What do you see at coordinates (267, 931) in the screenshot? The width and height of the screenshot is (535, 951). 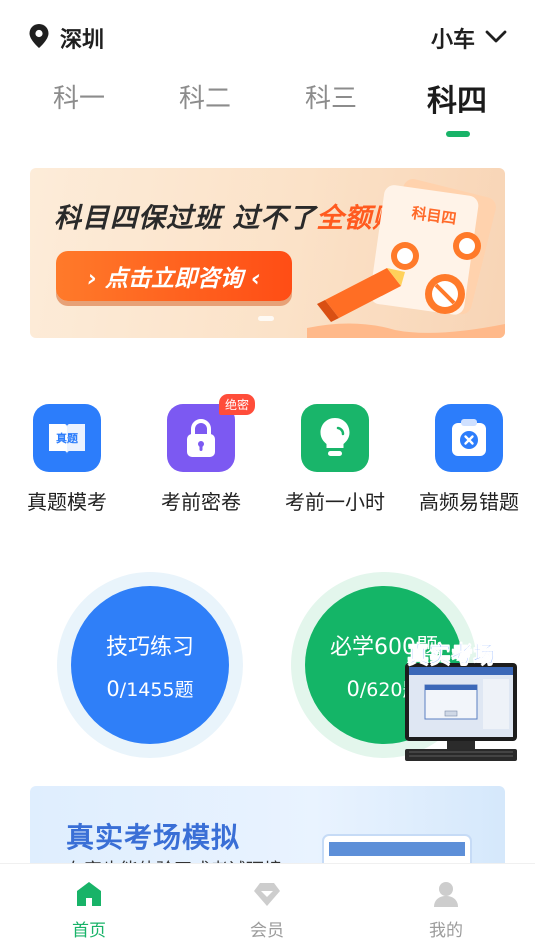 I see `nav-label: 会员` at bounding box center [267, 931].